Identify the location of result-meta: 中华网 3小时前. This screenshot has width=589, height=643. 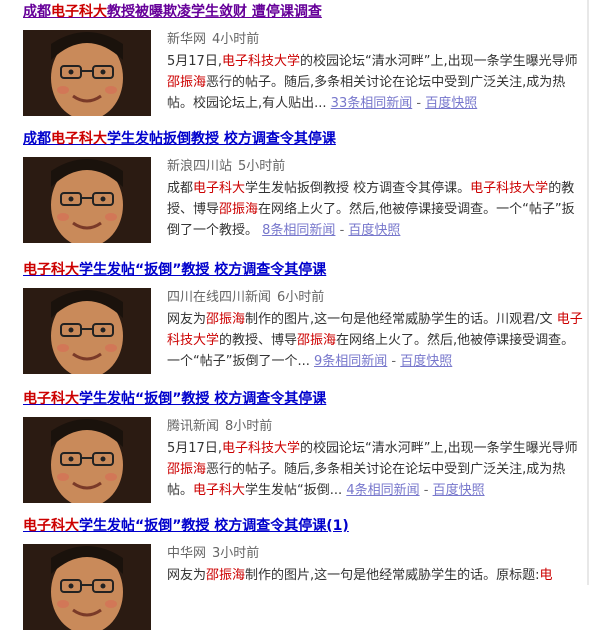
(213, 554).